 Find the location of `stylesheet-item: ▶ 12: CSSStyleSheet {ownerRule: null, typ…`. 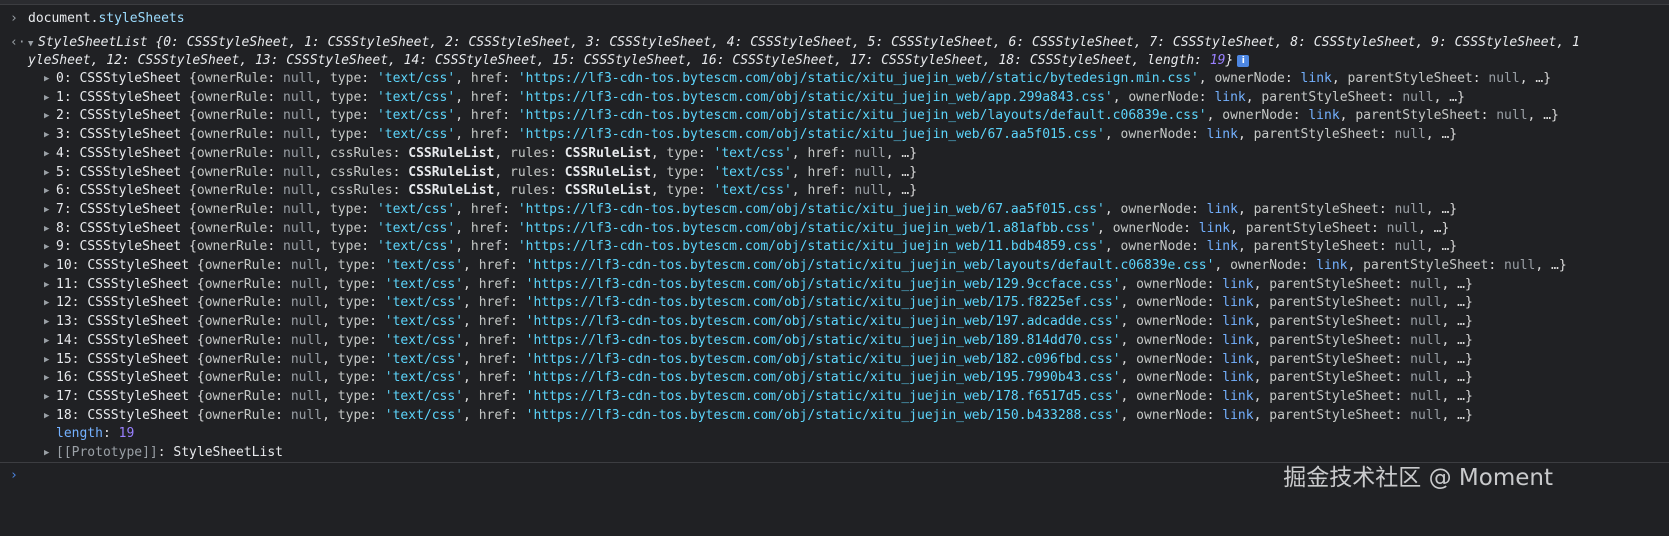

stylesheet-item: ▶ 12: CSSStyleSheet {ownerRule: null, typ… is located at coordinates (758, 302).